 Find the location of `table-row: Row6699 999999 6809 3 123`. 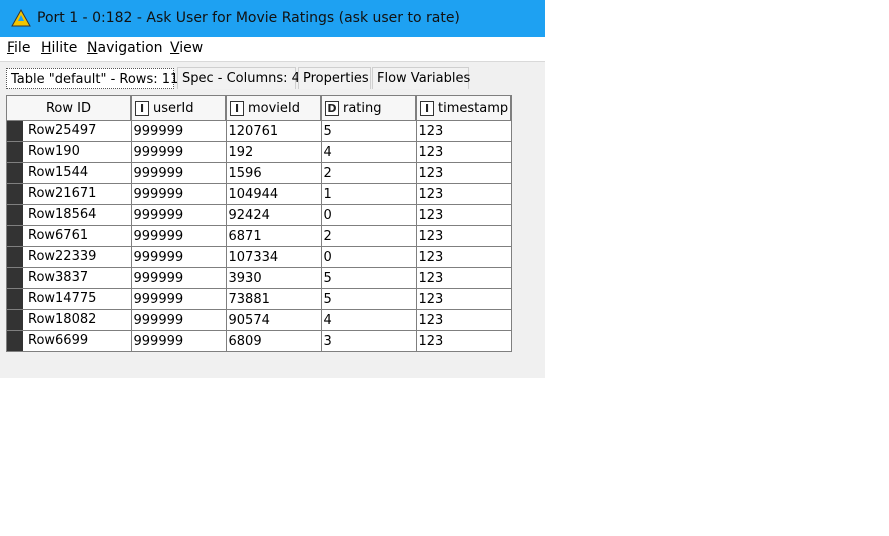

table-row: Row6699 999999 6809 3 123 is located at coordinates (259, 341).